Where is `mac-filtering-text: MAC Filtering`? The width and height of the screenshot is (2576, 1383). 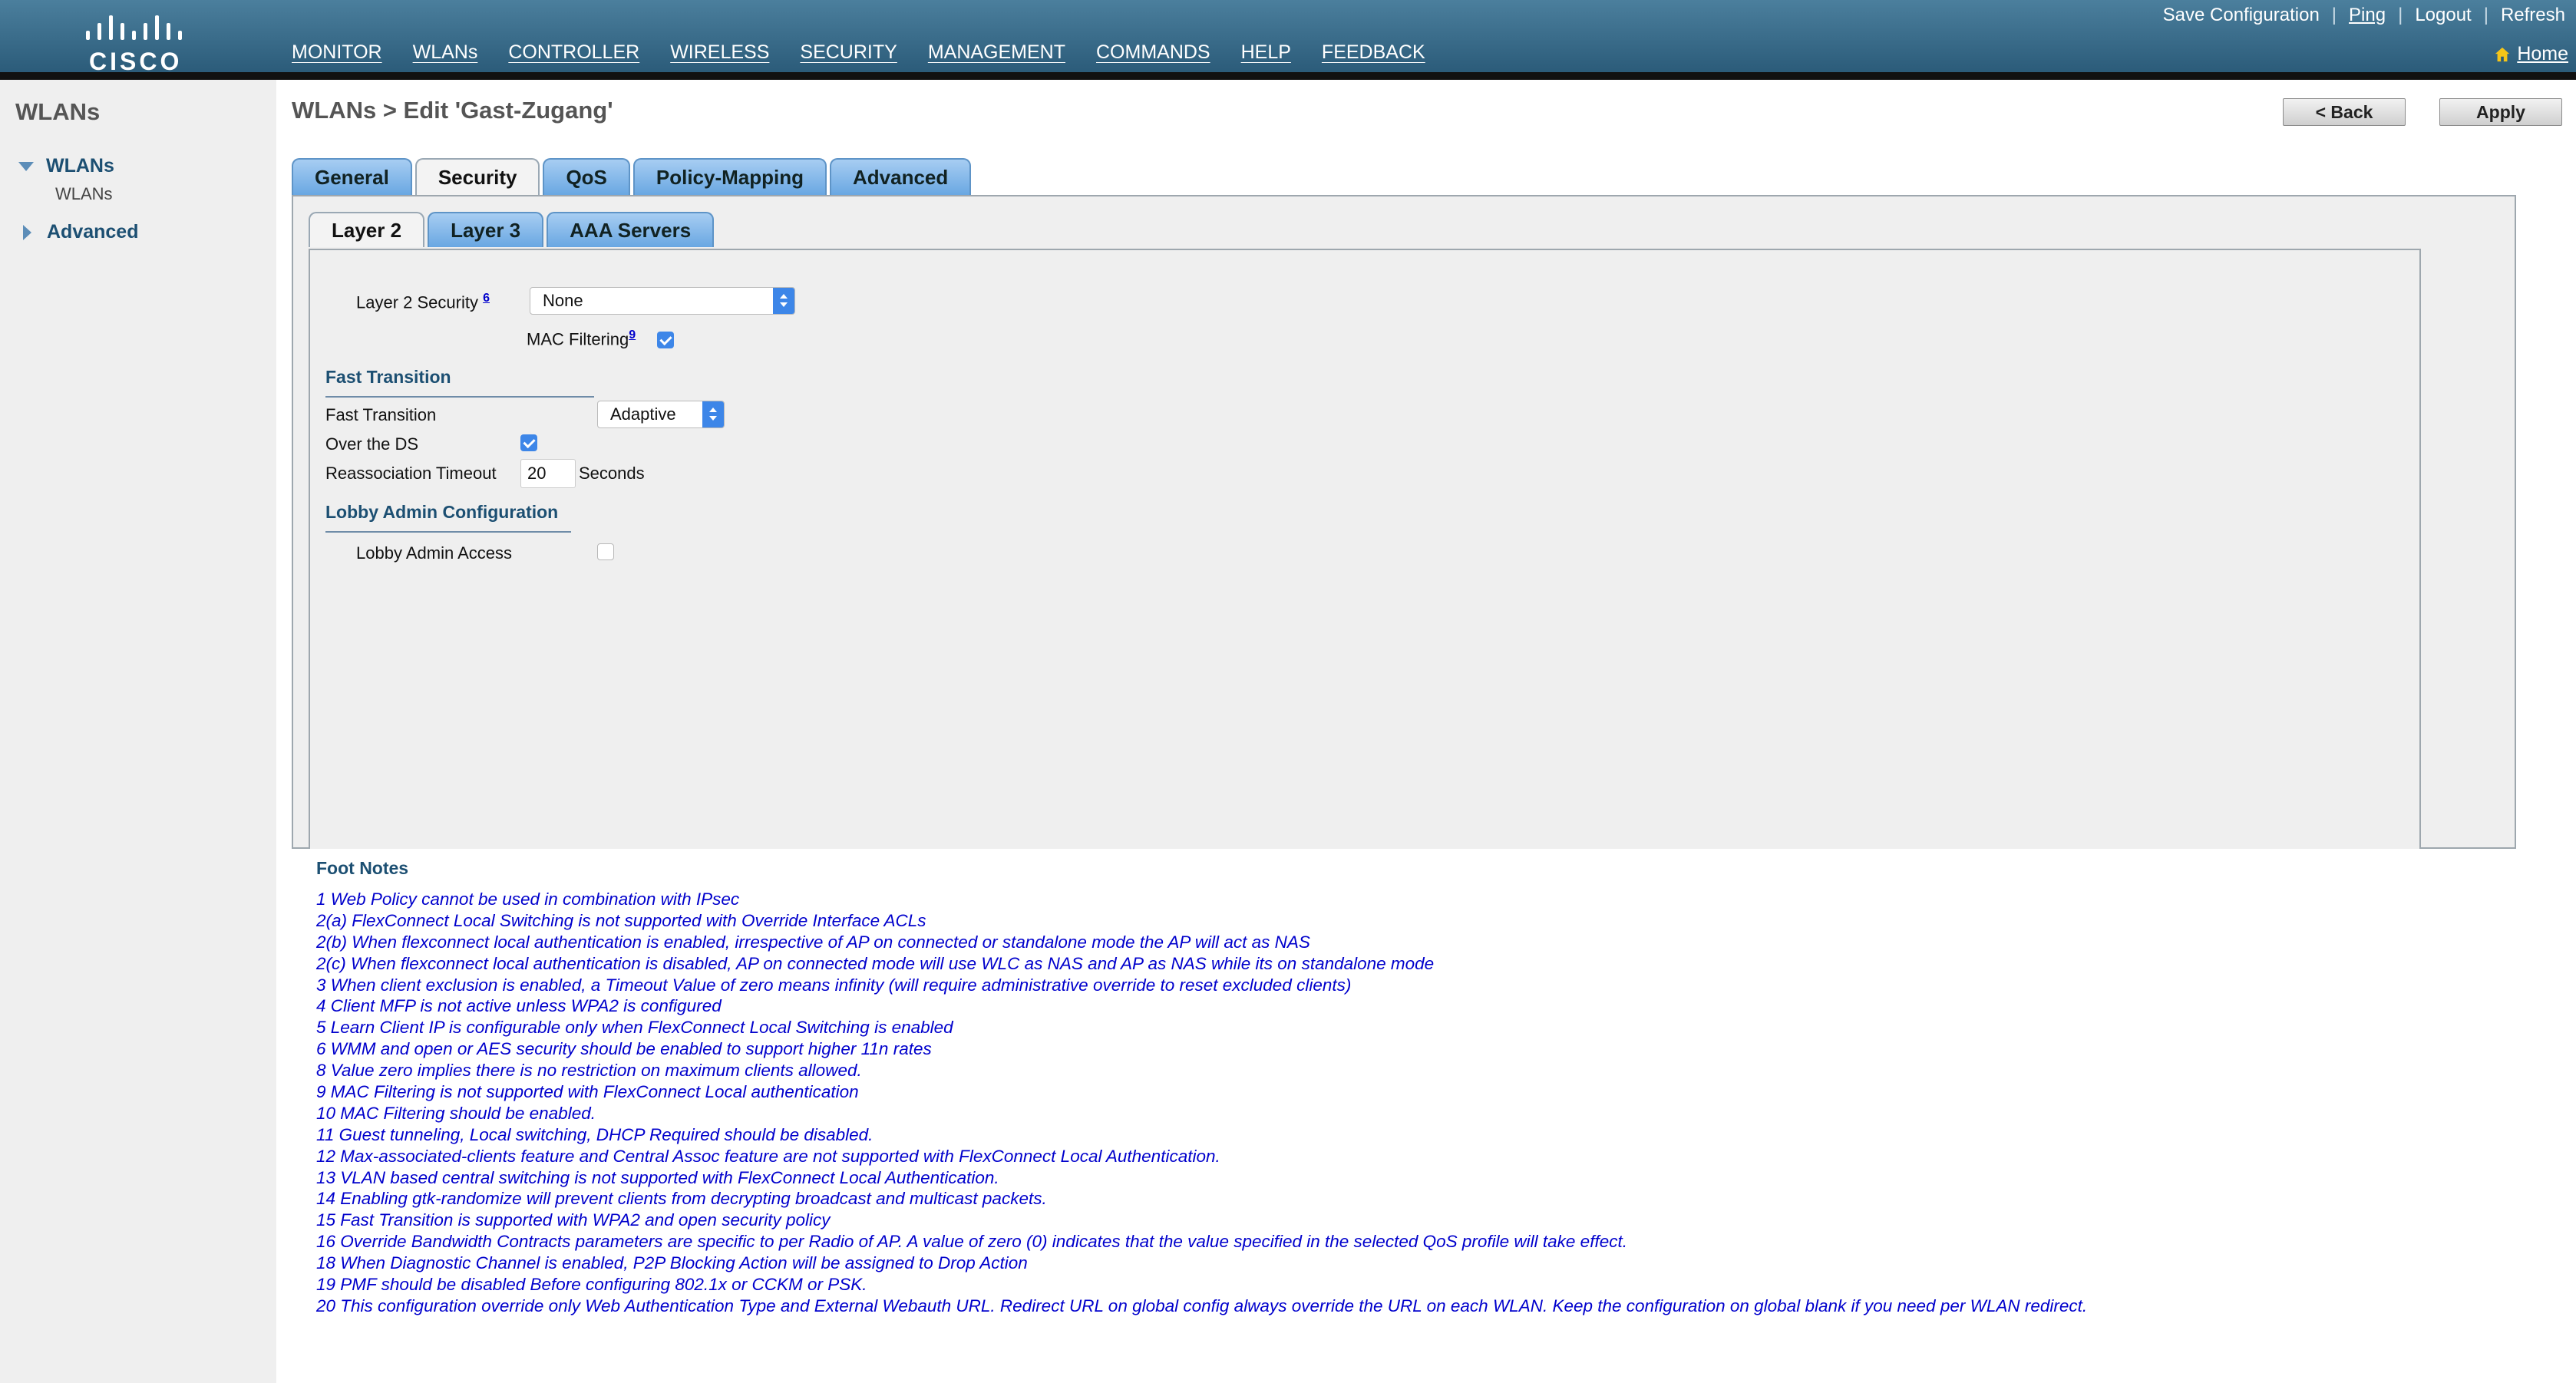 mac-filtering-text: MAC Filtering is located at coordinates (578, 339).